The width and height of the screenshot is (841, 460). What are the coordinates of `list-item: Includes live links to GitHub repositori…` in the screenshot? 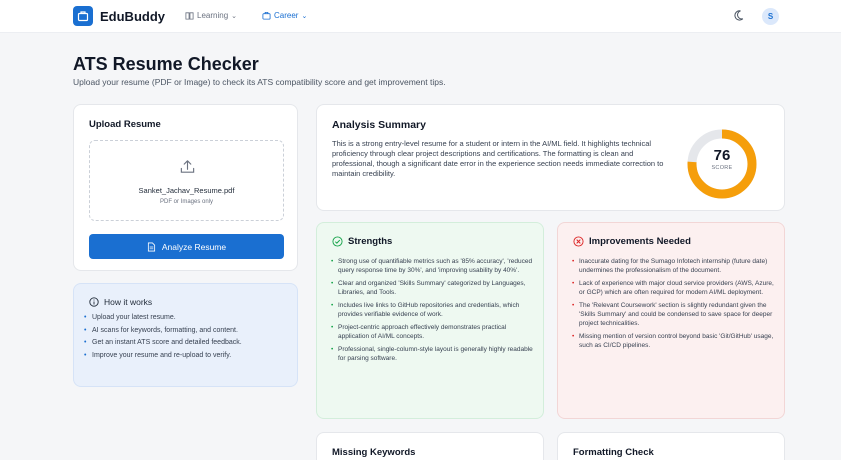 It's located at (433, 310).